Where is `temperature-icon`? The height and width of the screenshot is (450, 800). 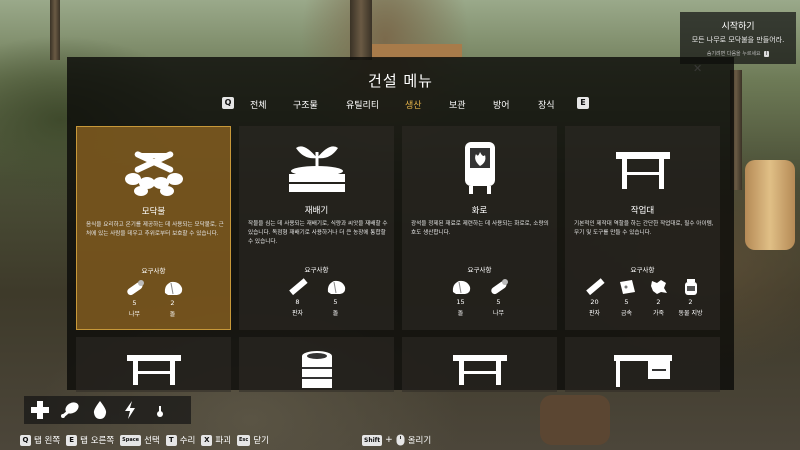 temperature-icon is located at coordinates (160, 410).